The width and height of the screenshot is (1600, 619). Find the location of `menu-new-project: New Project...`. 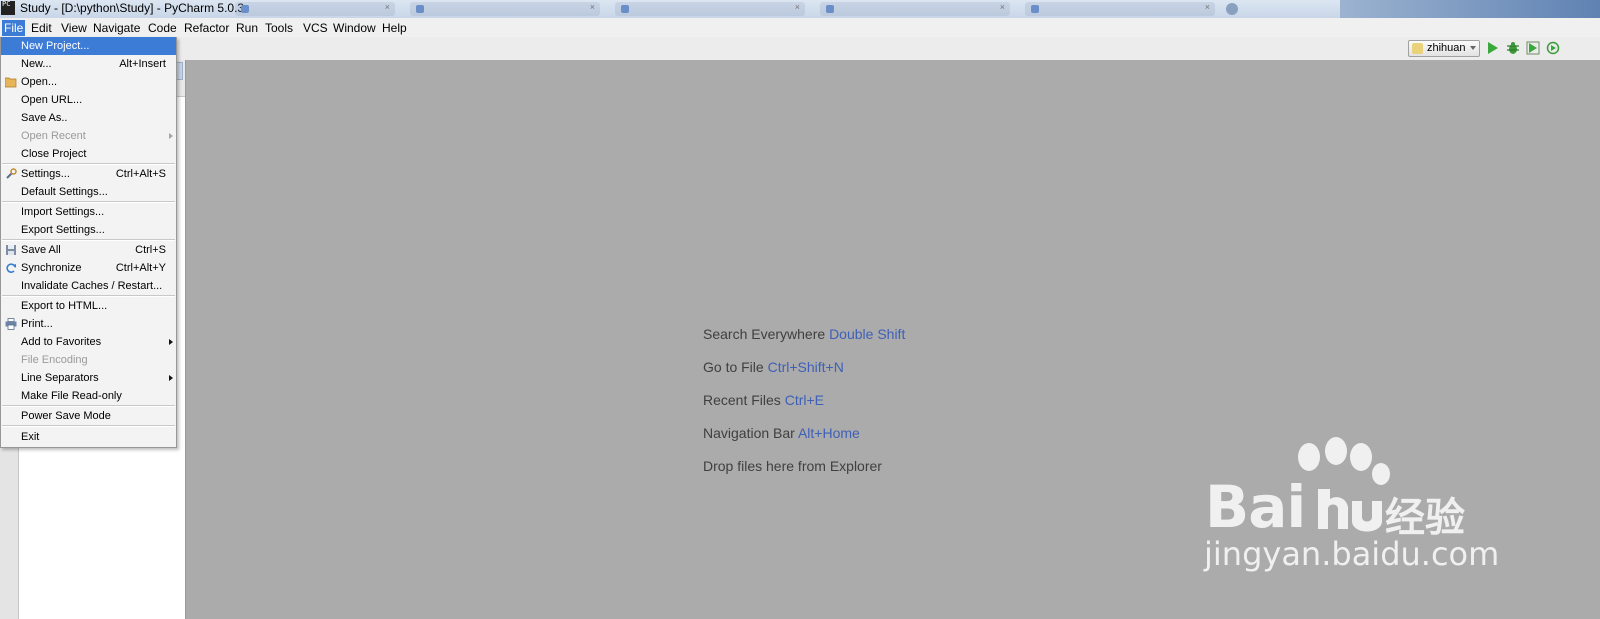

menu-new-project: New Project... is located at coordinates (88, 46).